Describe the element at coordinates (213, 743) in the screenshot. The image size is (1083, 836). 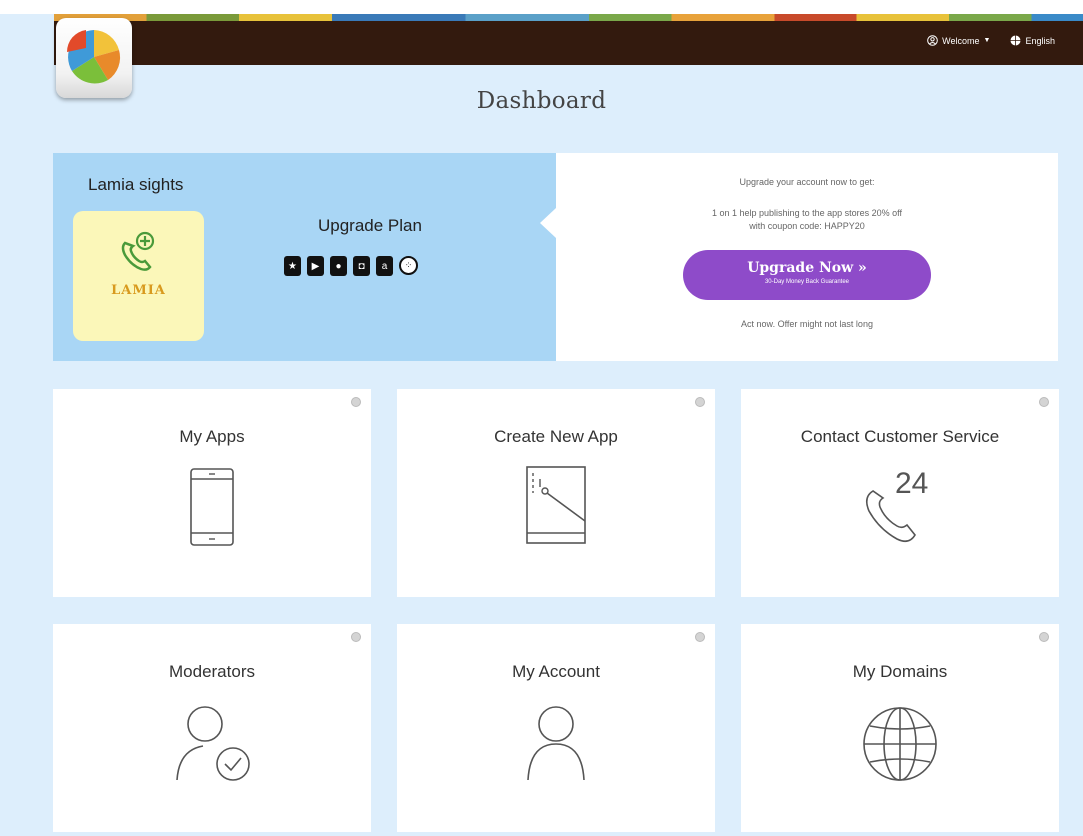
I see `user-check-icon` at that location.